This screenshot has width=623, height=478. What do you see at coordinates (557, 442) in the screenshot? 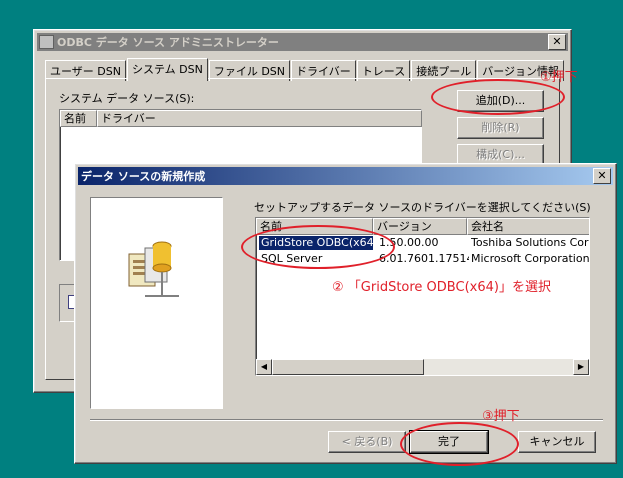
I see `cancel-button: キャンセル` at bounding box center [557, 442].